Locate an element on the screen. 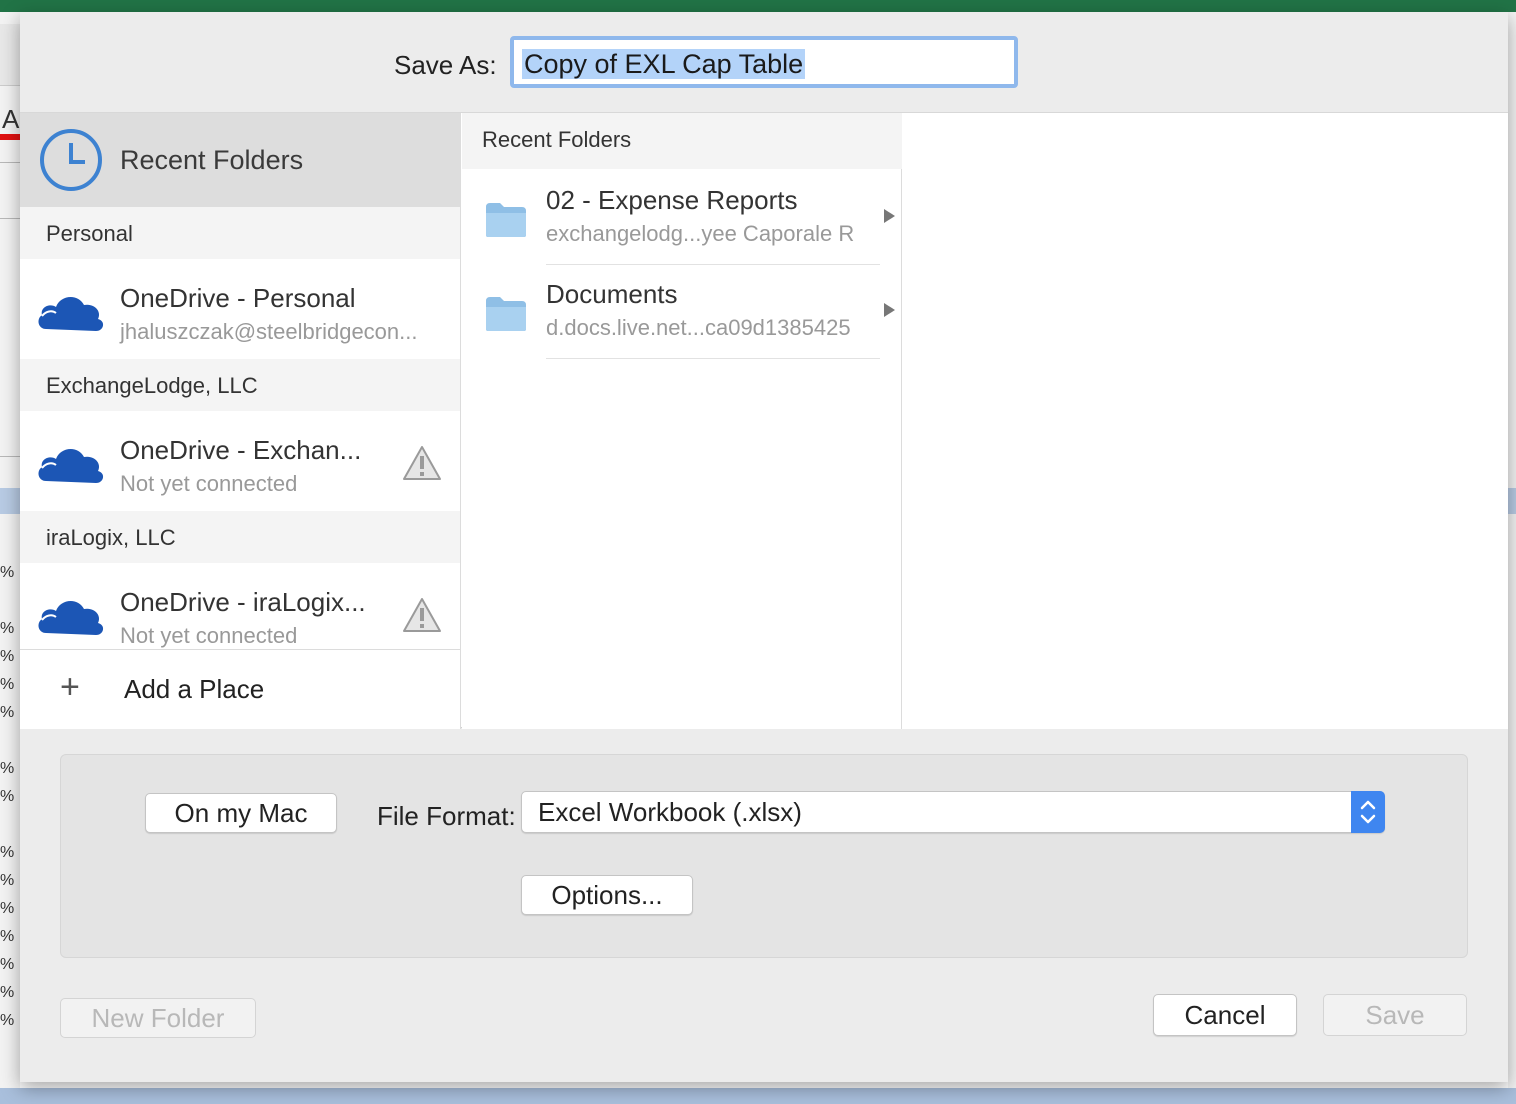  new-folder-button: New Folder is located at coordinates (158, 1018).